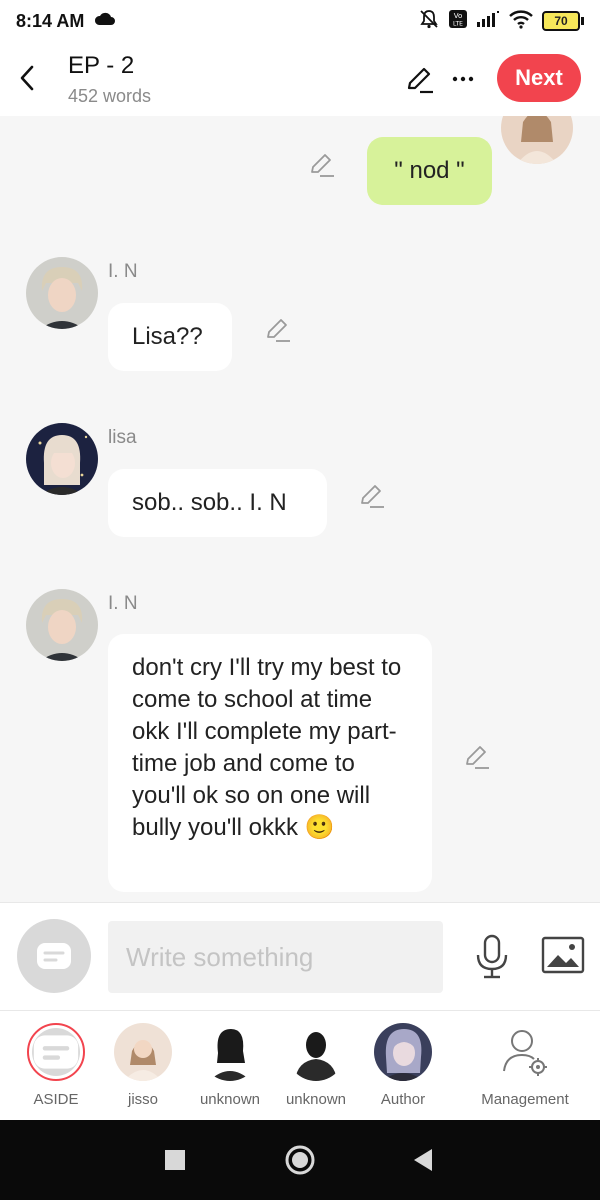 The width and height of the screenshot is (600, 1200). Describe the element at coordinates (62, 459) in the screenshot. I see `avatar-lisa` at that location.